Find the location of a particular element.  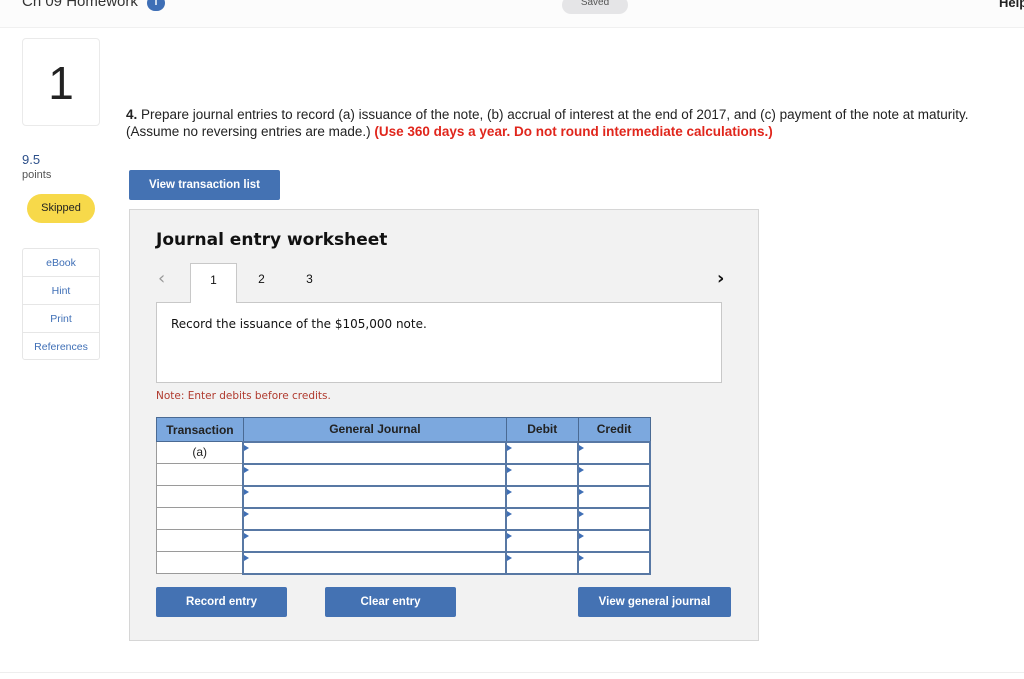

question-number: 1 is located at coordinates (61, 82).